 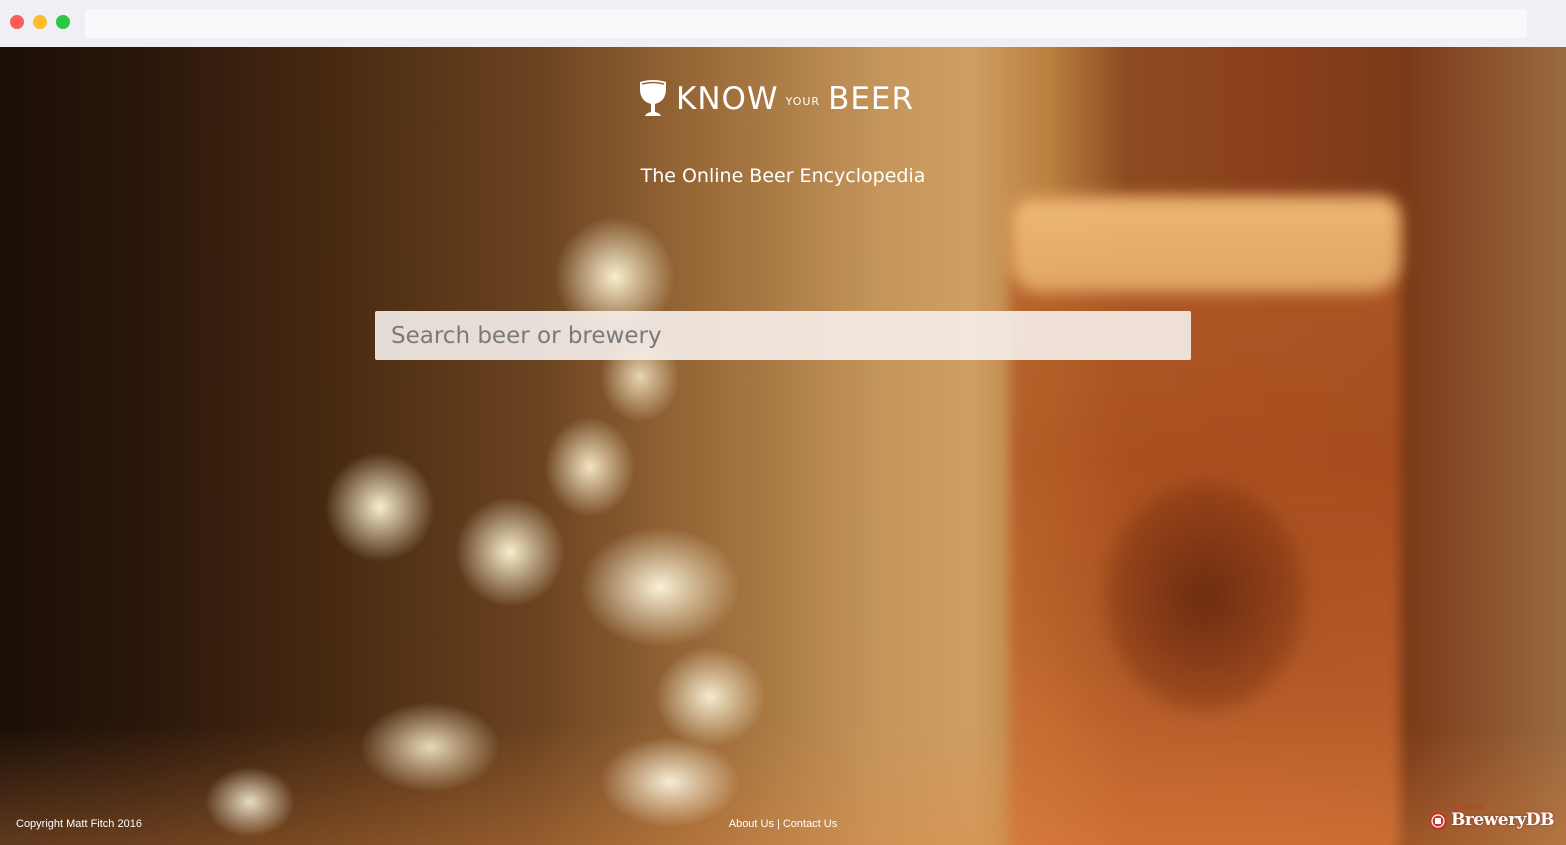 What do you see at coordinates (63, 22) in the screenshot?
I see `maximize-window-button` at bounding box center [63, 22].